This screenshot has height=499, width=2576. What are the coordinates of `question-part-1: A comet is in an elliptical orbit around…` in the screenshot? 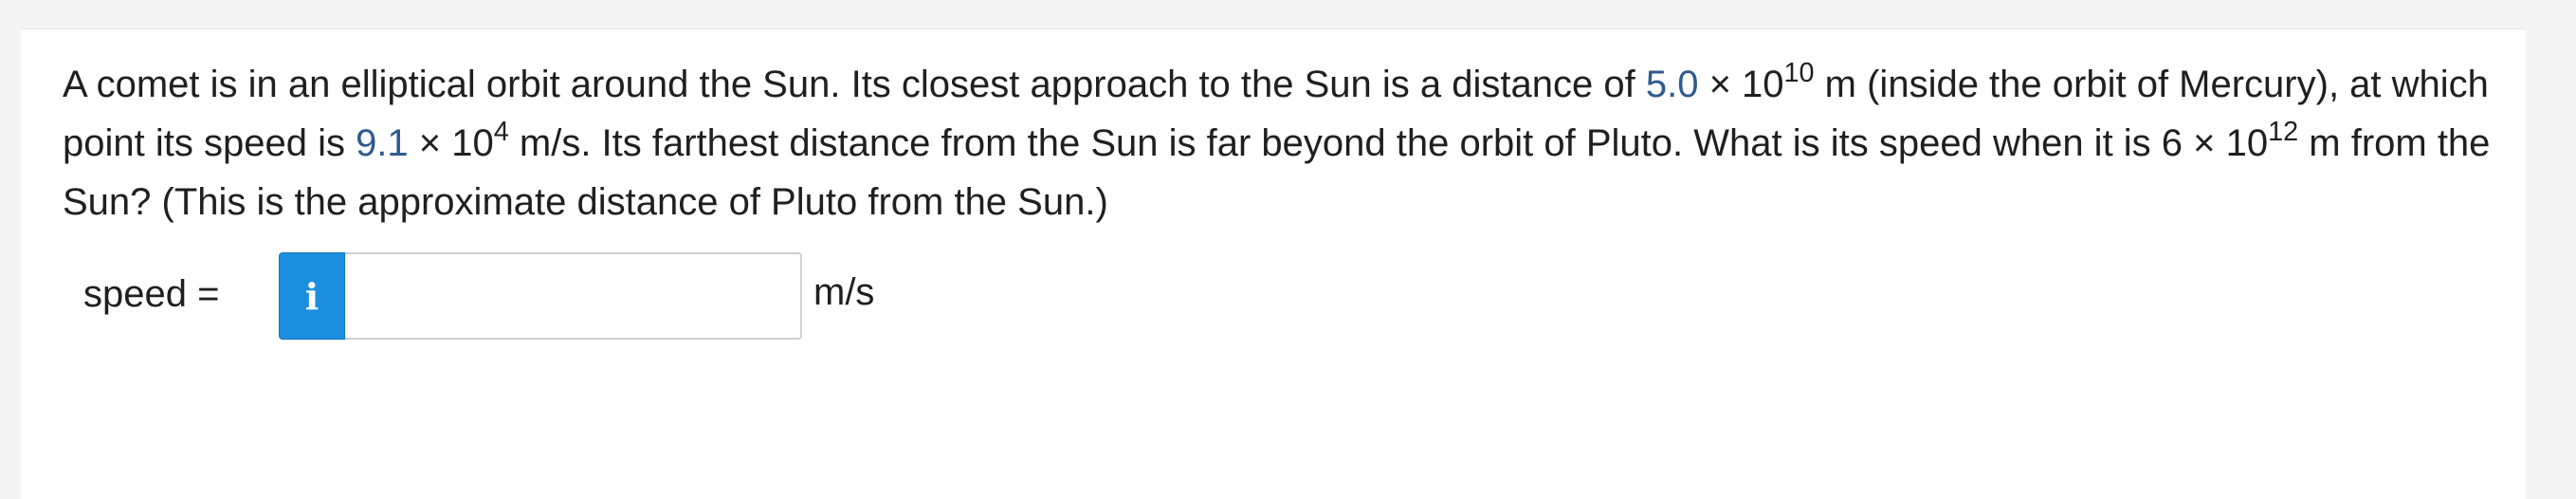 It's located at (854, 84).